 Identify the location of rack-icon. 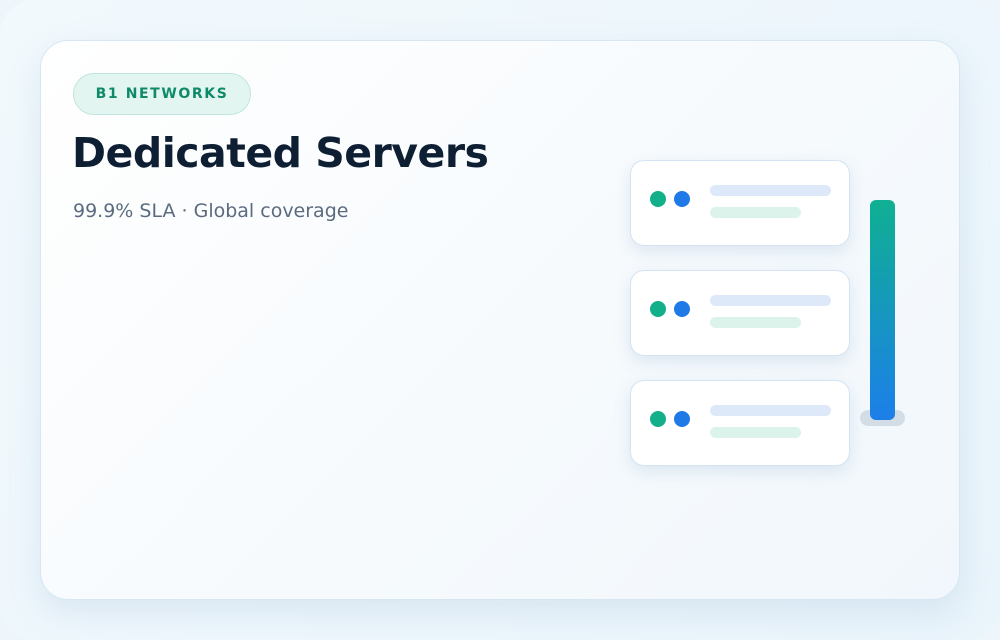
(882, 310).